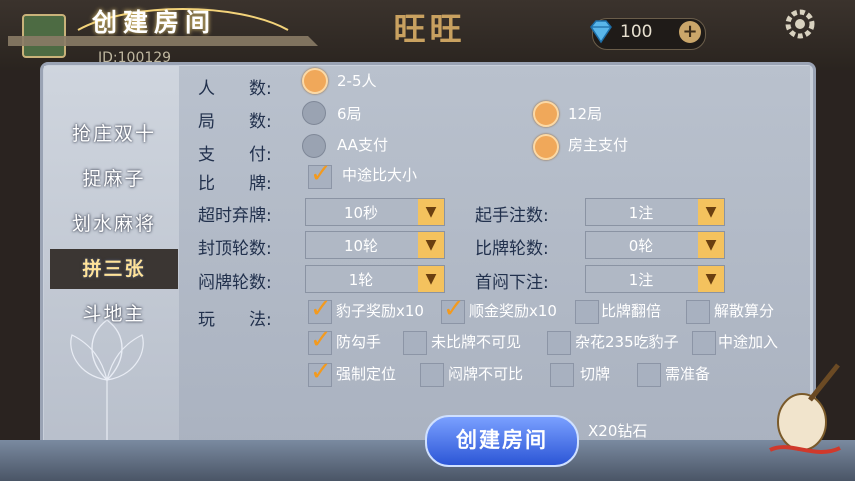 The width and height of the screenshot is (855, 481). Describe the element at coordinates (641, 213) in the screenshot. I see `start-bet-value: 1注` at that location.